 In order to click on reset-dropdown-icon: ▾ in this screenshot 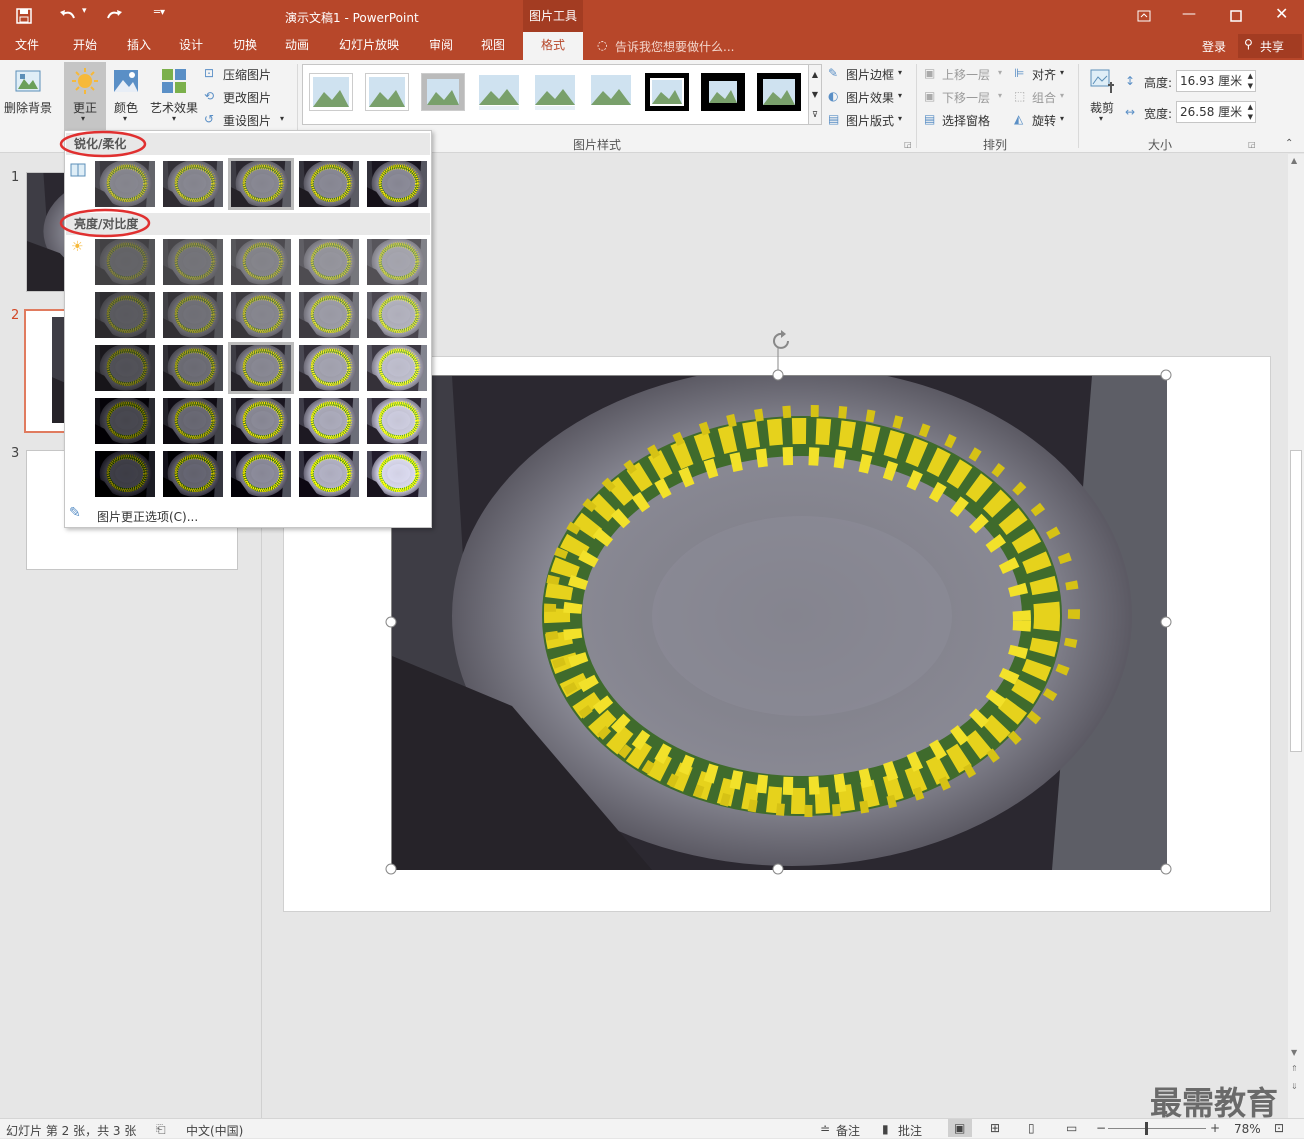, I will do `click(282, 118)`.